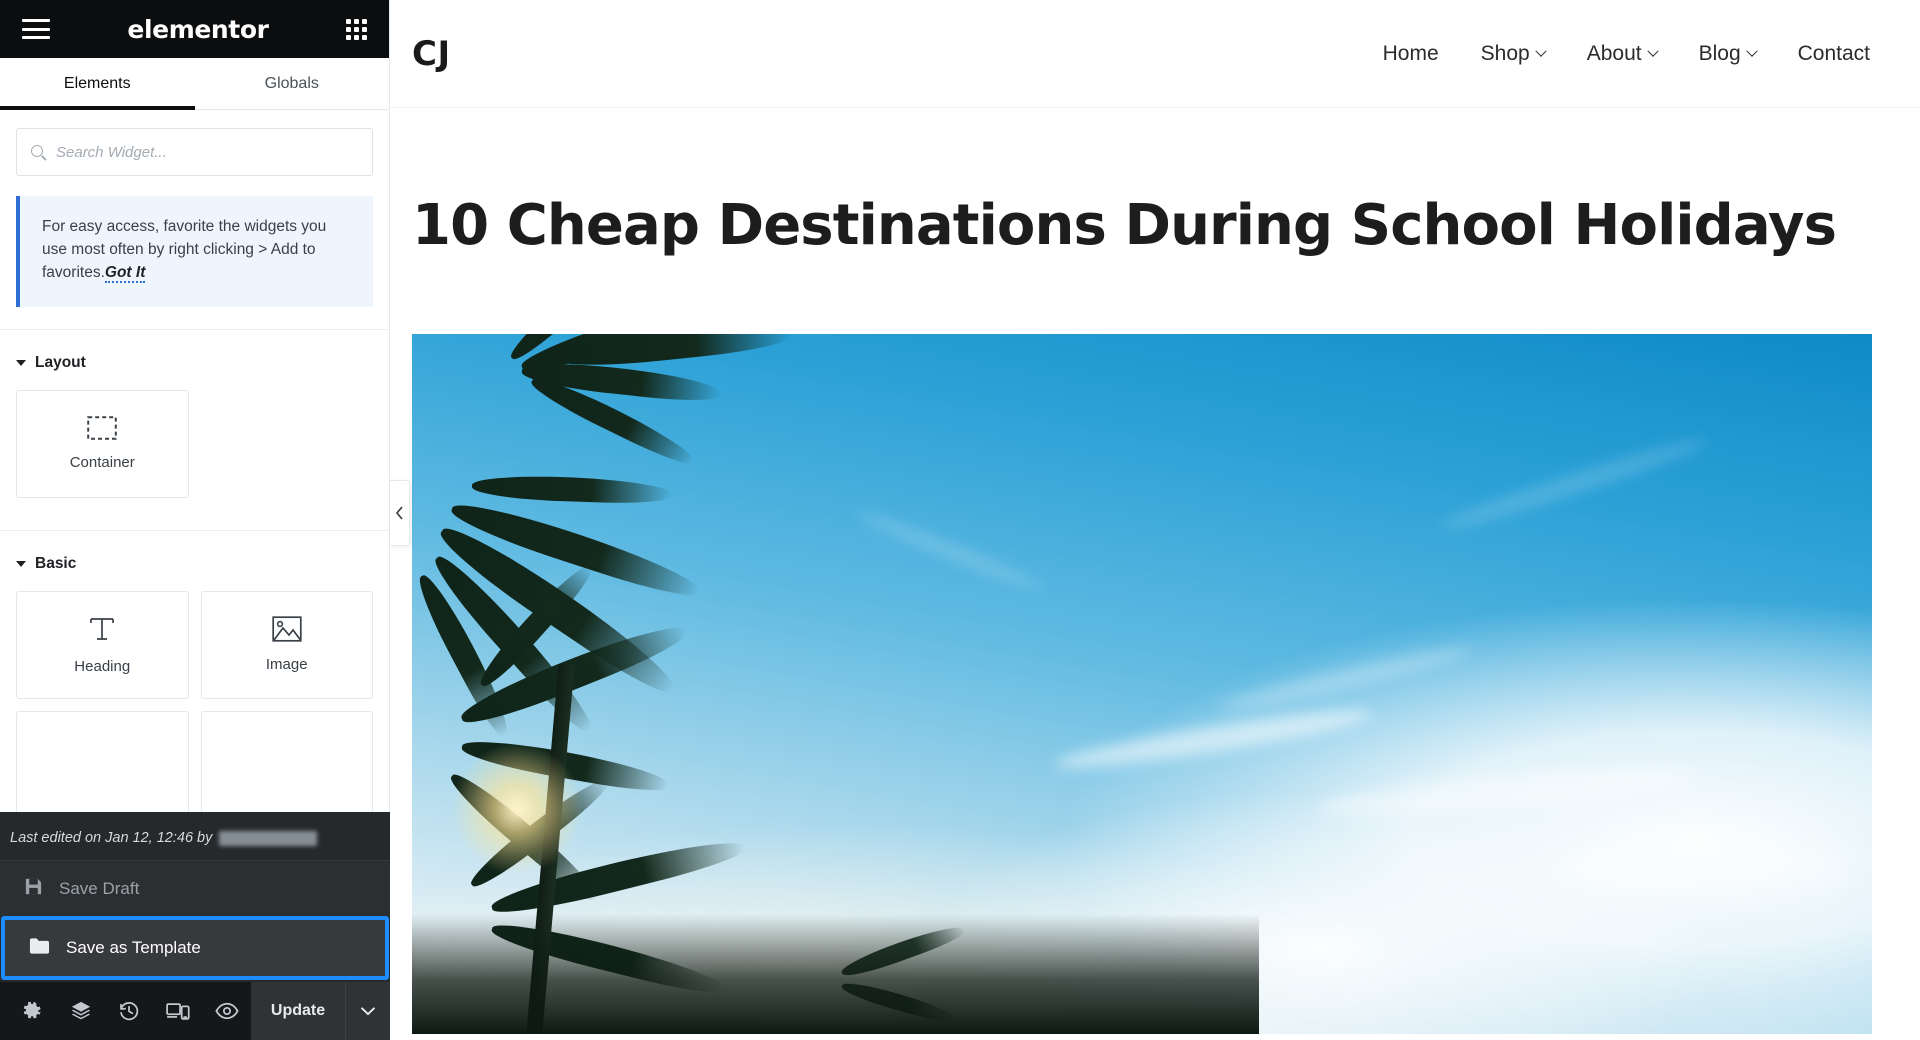  I want to click on preview-eye-icon, so click(226, 1011).